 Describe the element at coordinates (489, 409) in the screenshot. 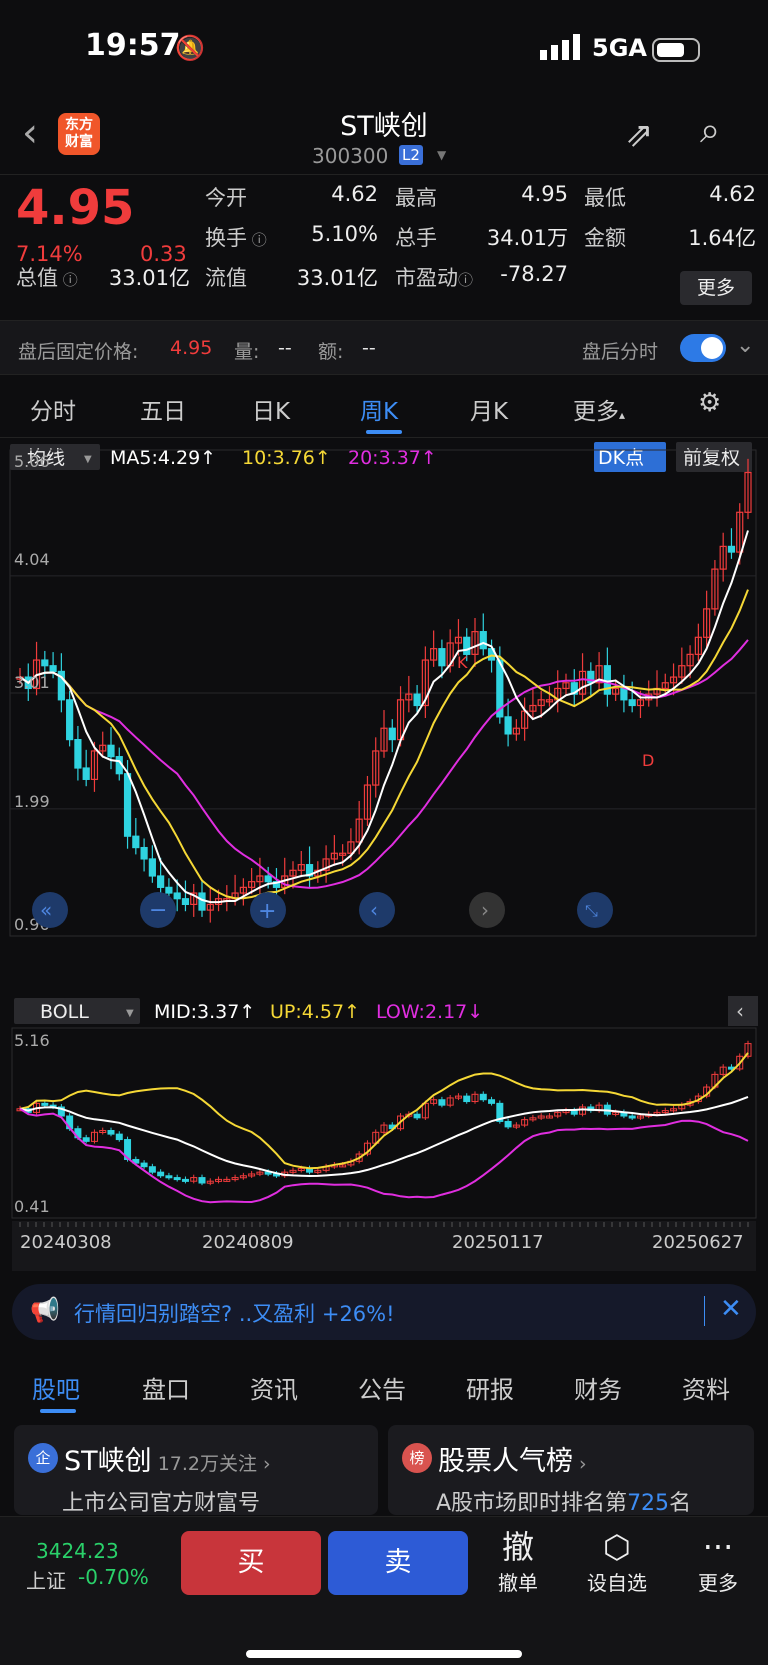

I see `tab-month-k: 月K` at that location.